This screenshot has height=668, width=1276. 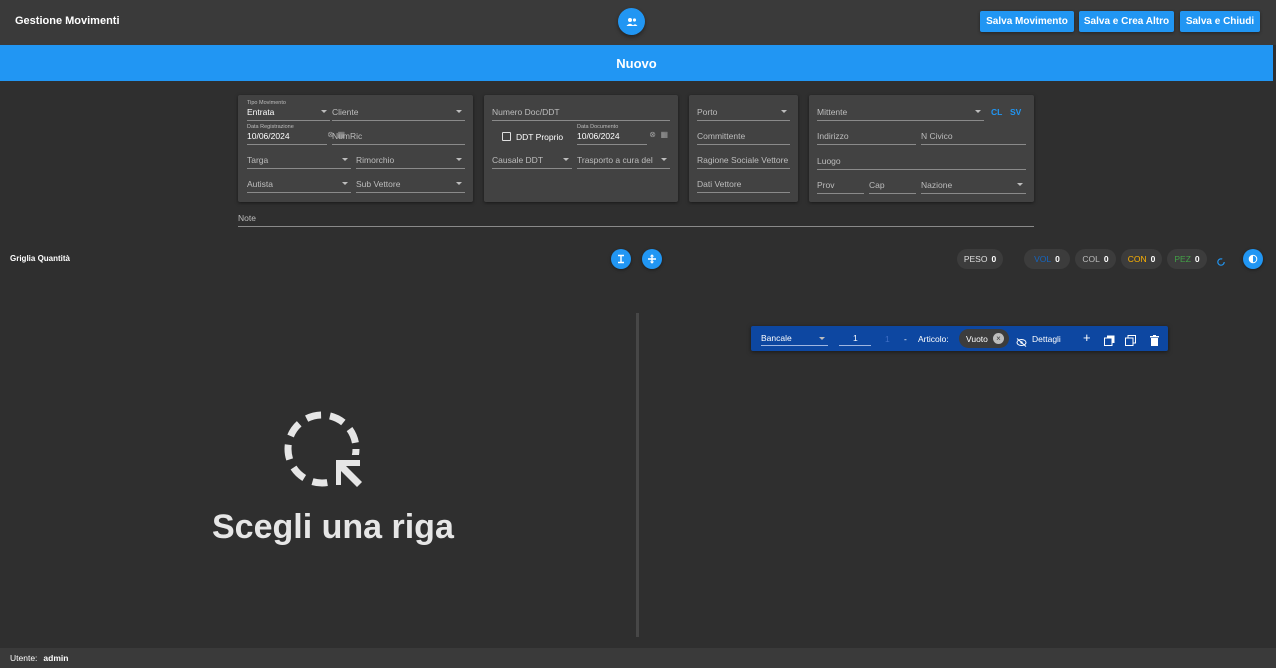 I want to click on cliente-select: Cliente, so click(x=398, y=112).